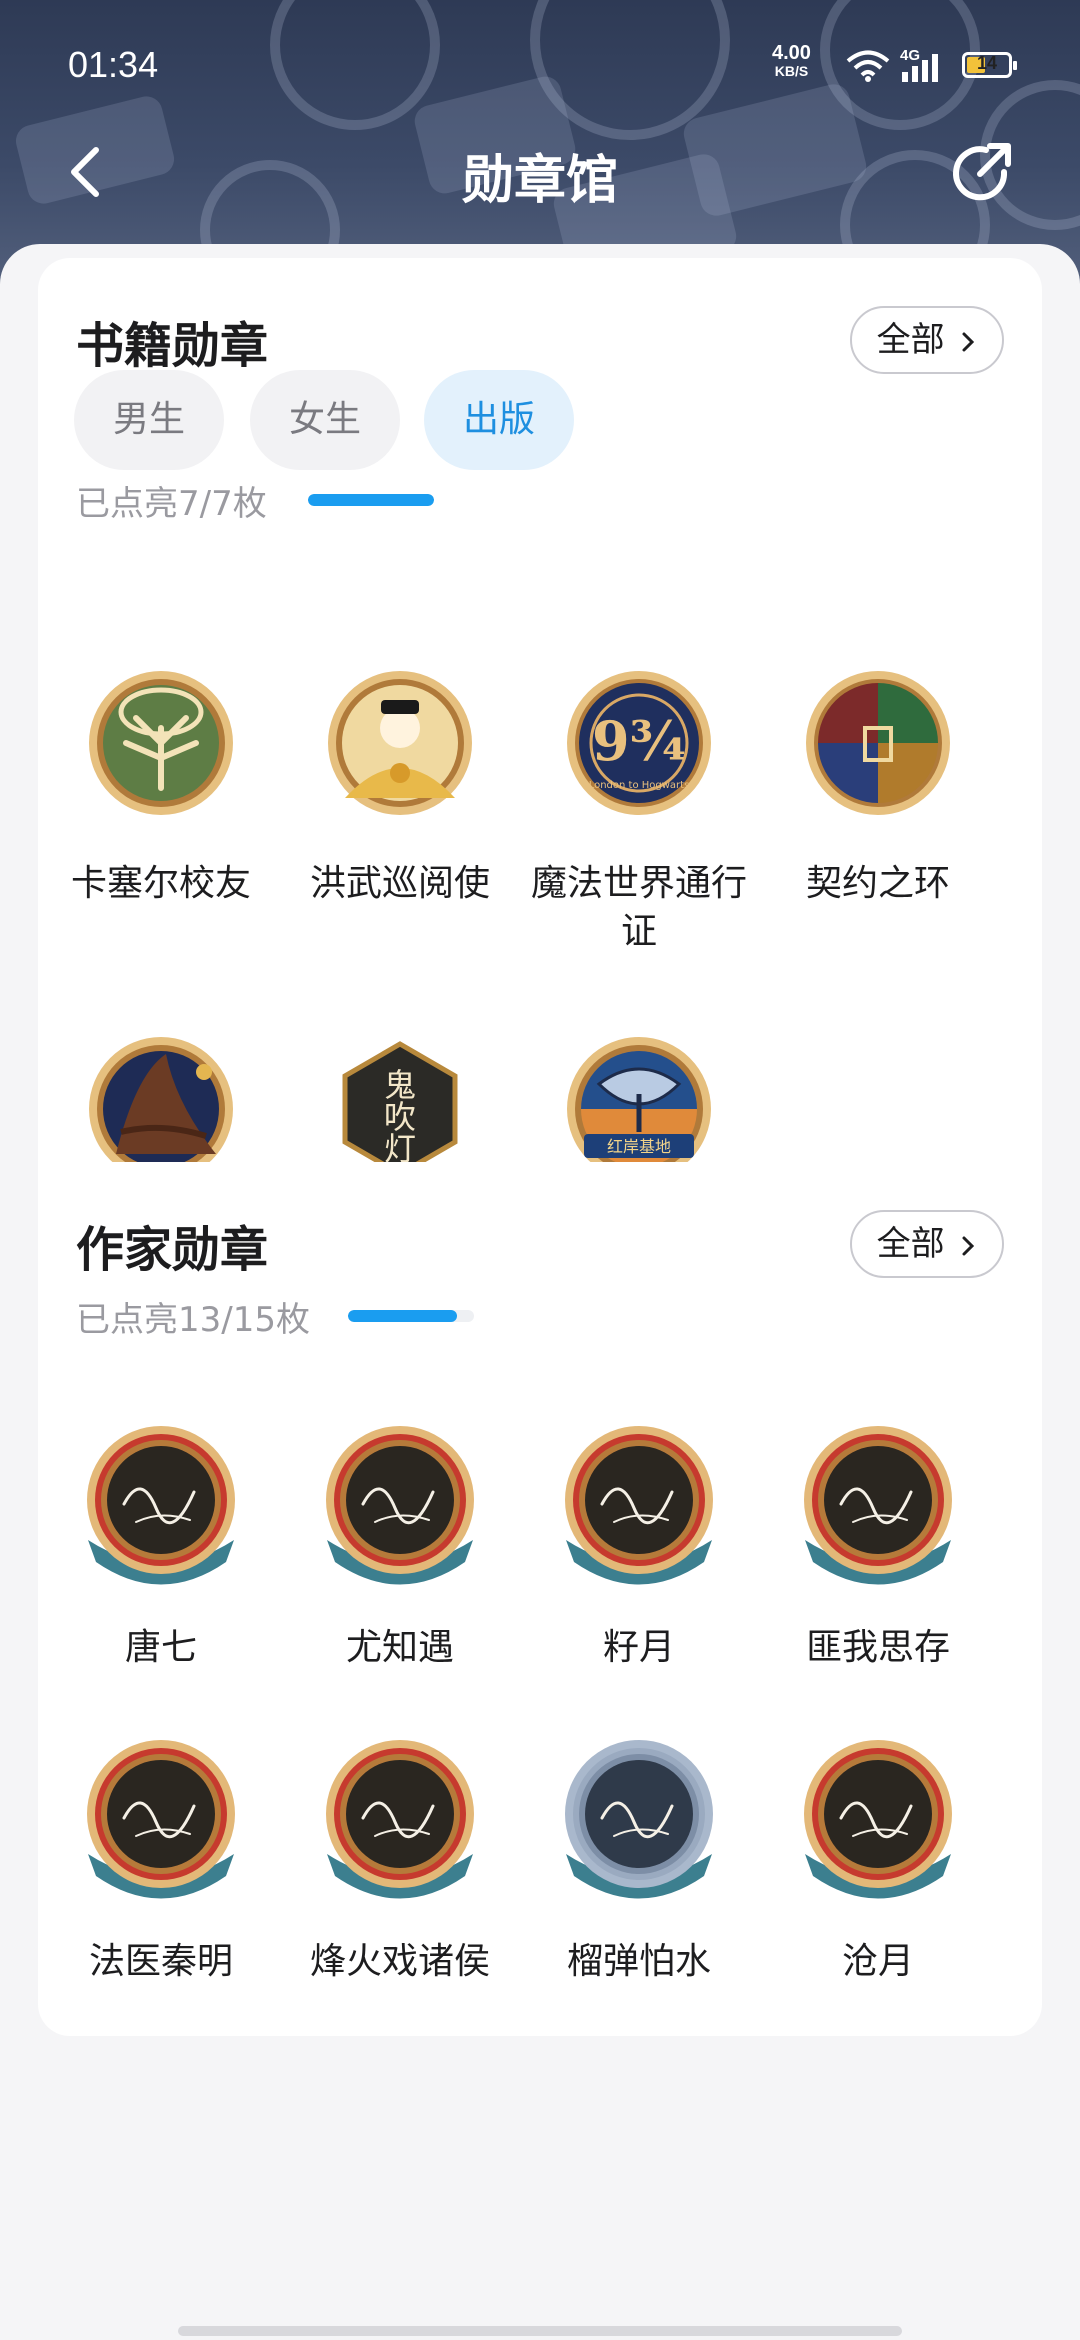  I want to click on author-medal-name: 法医秦明, so click(160, 1961).